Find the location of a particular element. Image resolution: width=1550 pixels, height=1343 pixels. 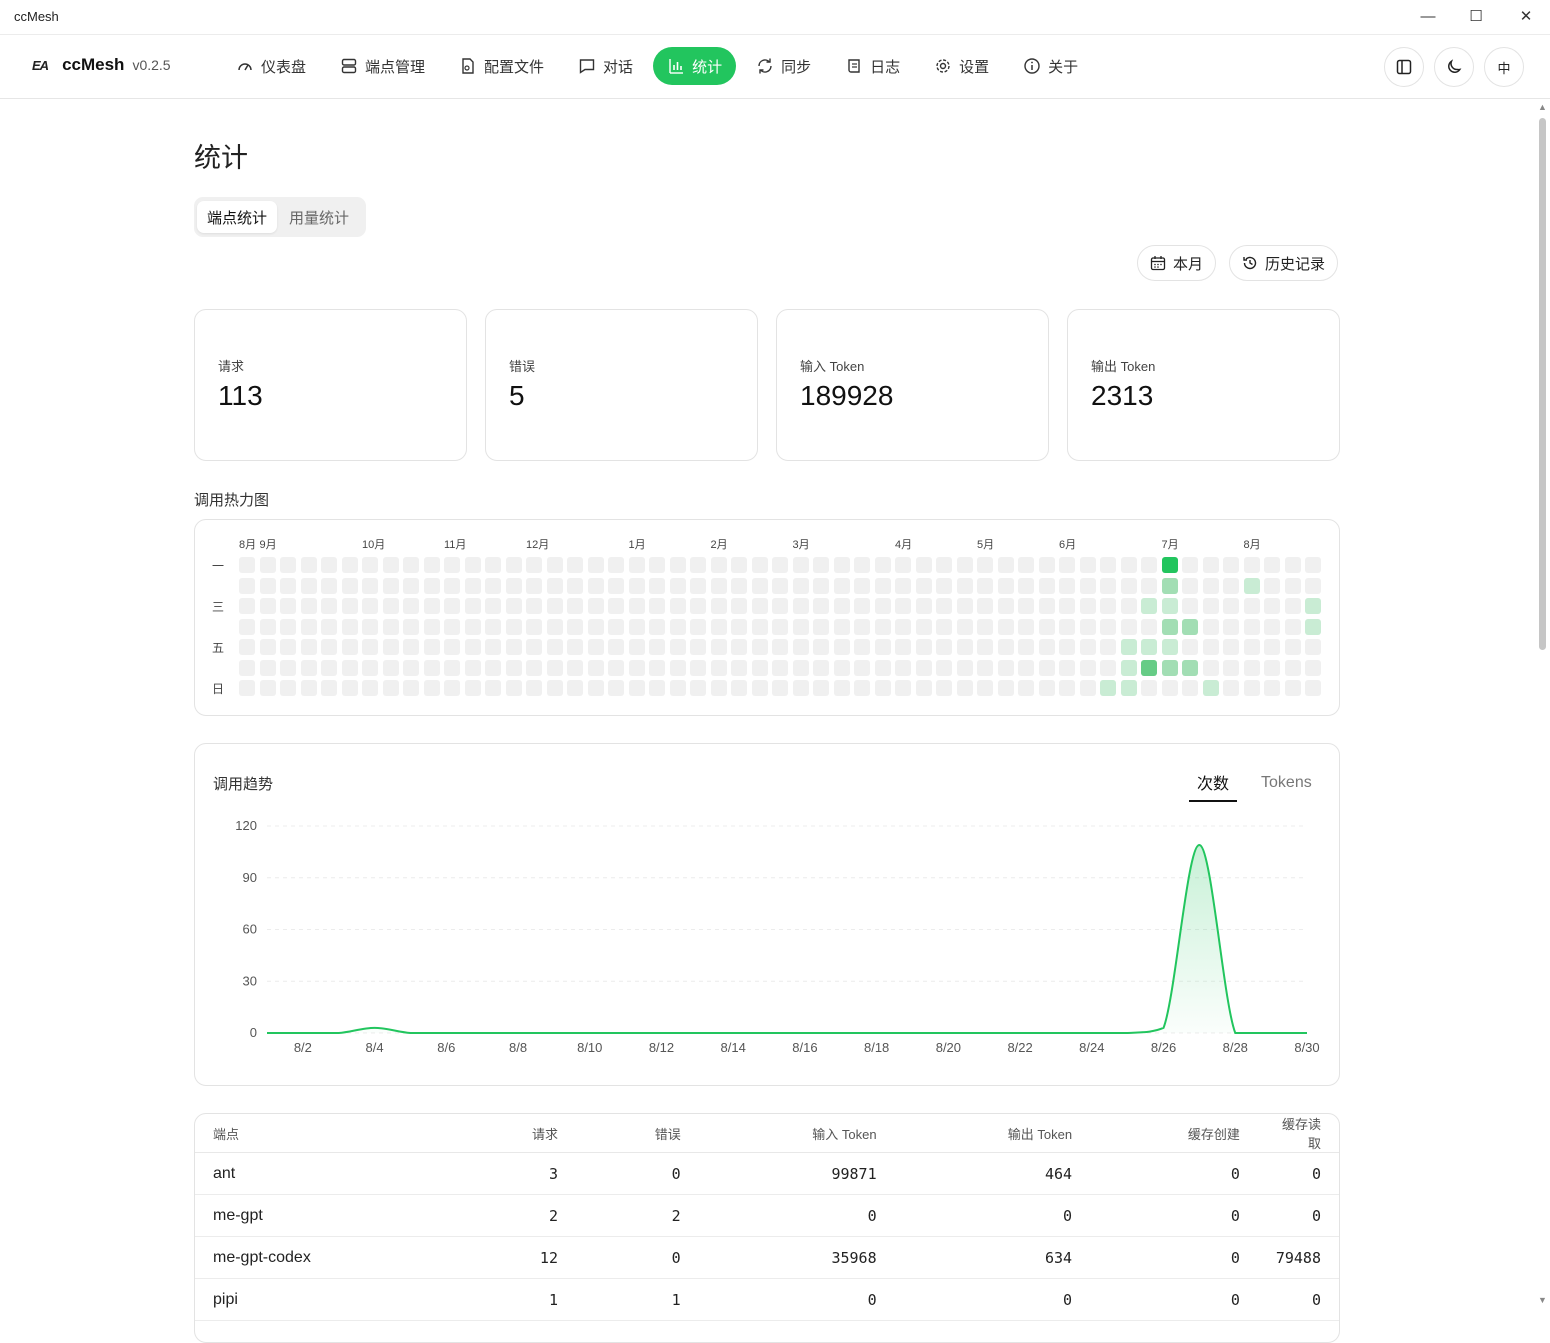

tab-usage-stats: 用量统计 is located at coordinates (319, 217).